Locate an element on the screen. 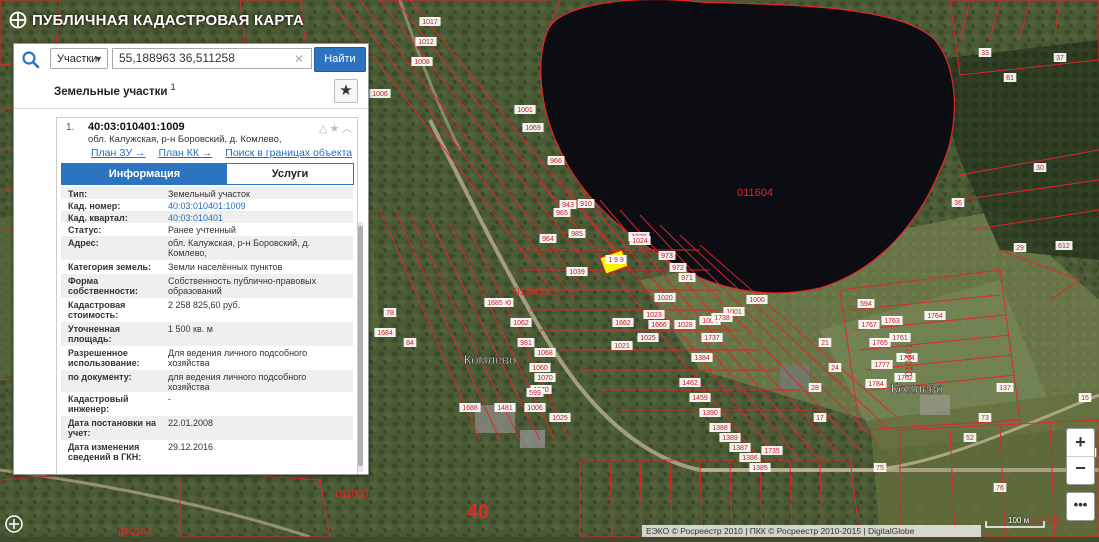  parcel-label: 1023 is located at coordinates (654, 315).